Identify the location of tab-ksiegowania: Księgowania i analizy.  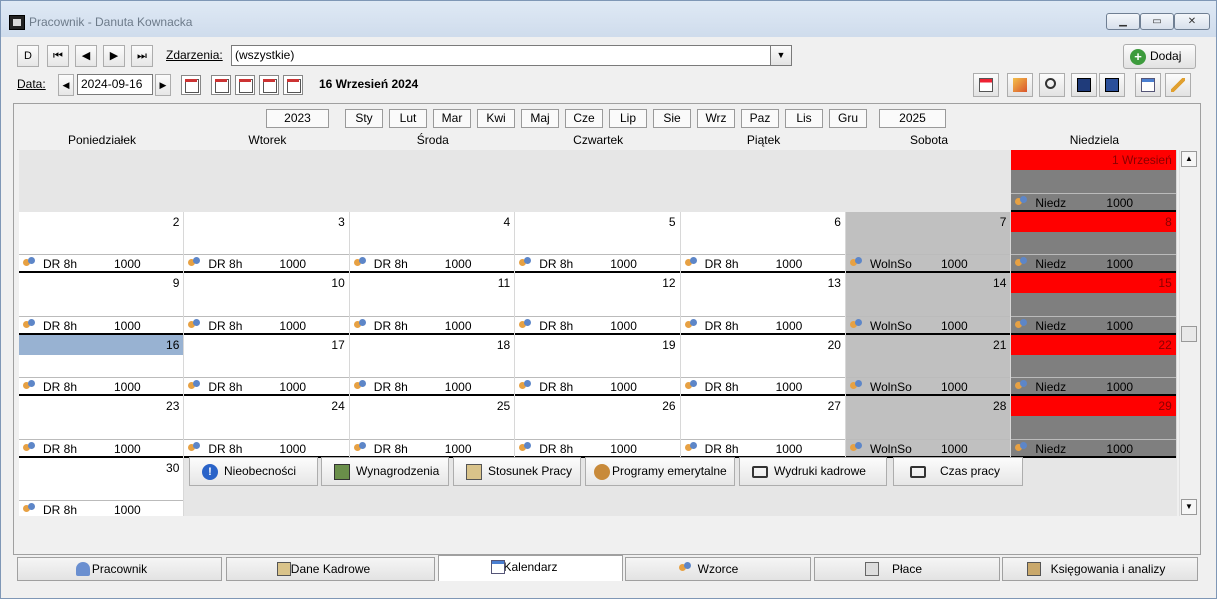
(1100, 569).